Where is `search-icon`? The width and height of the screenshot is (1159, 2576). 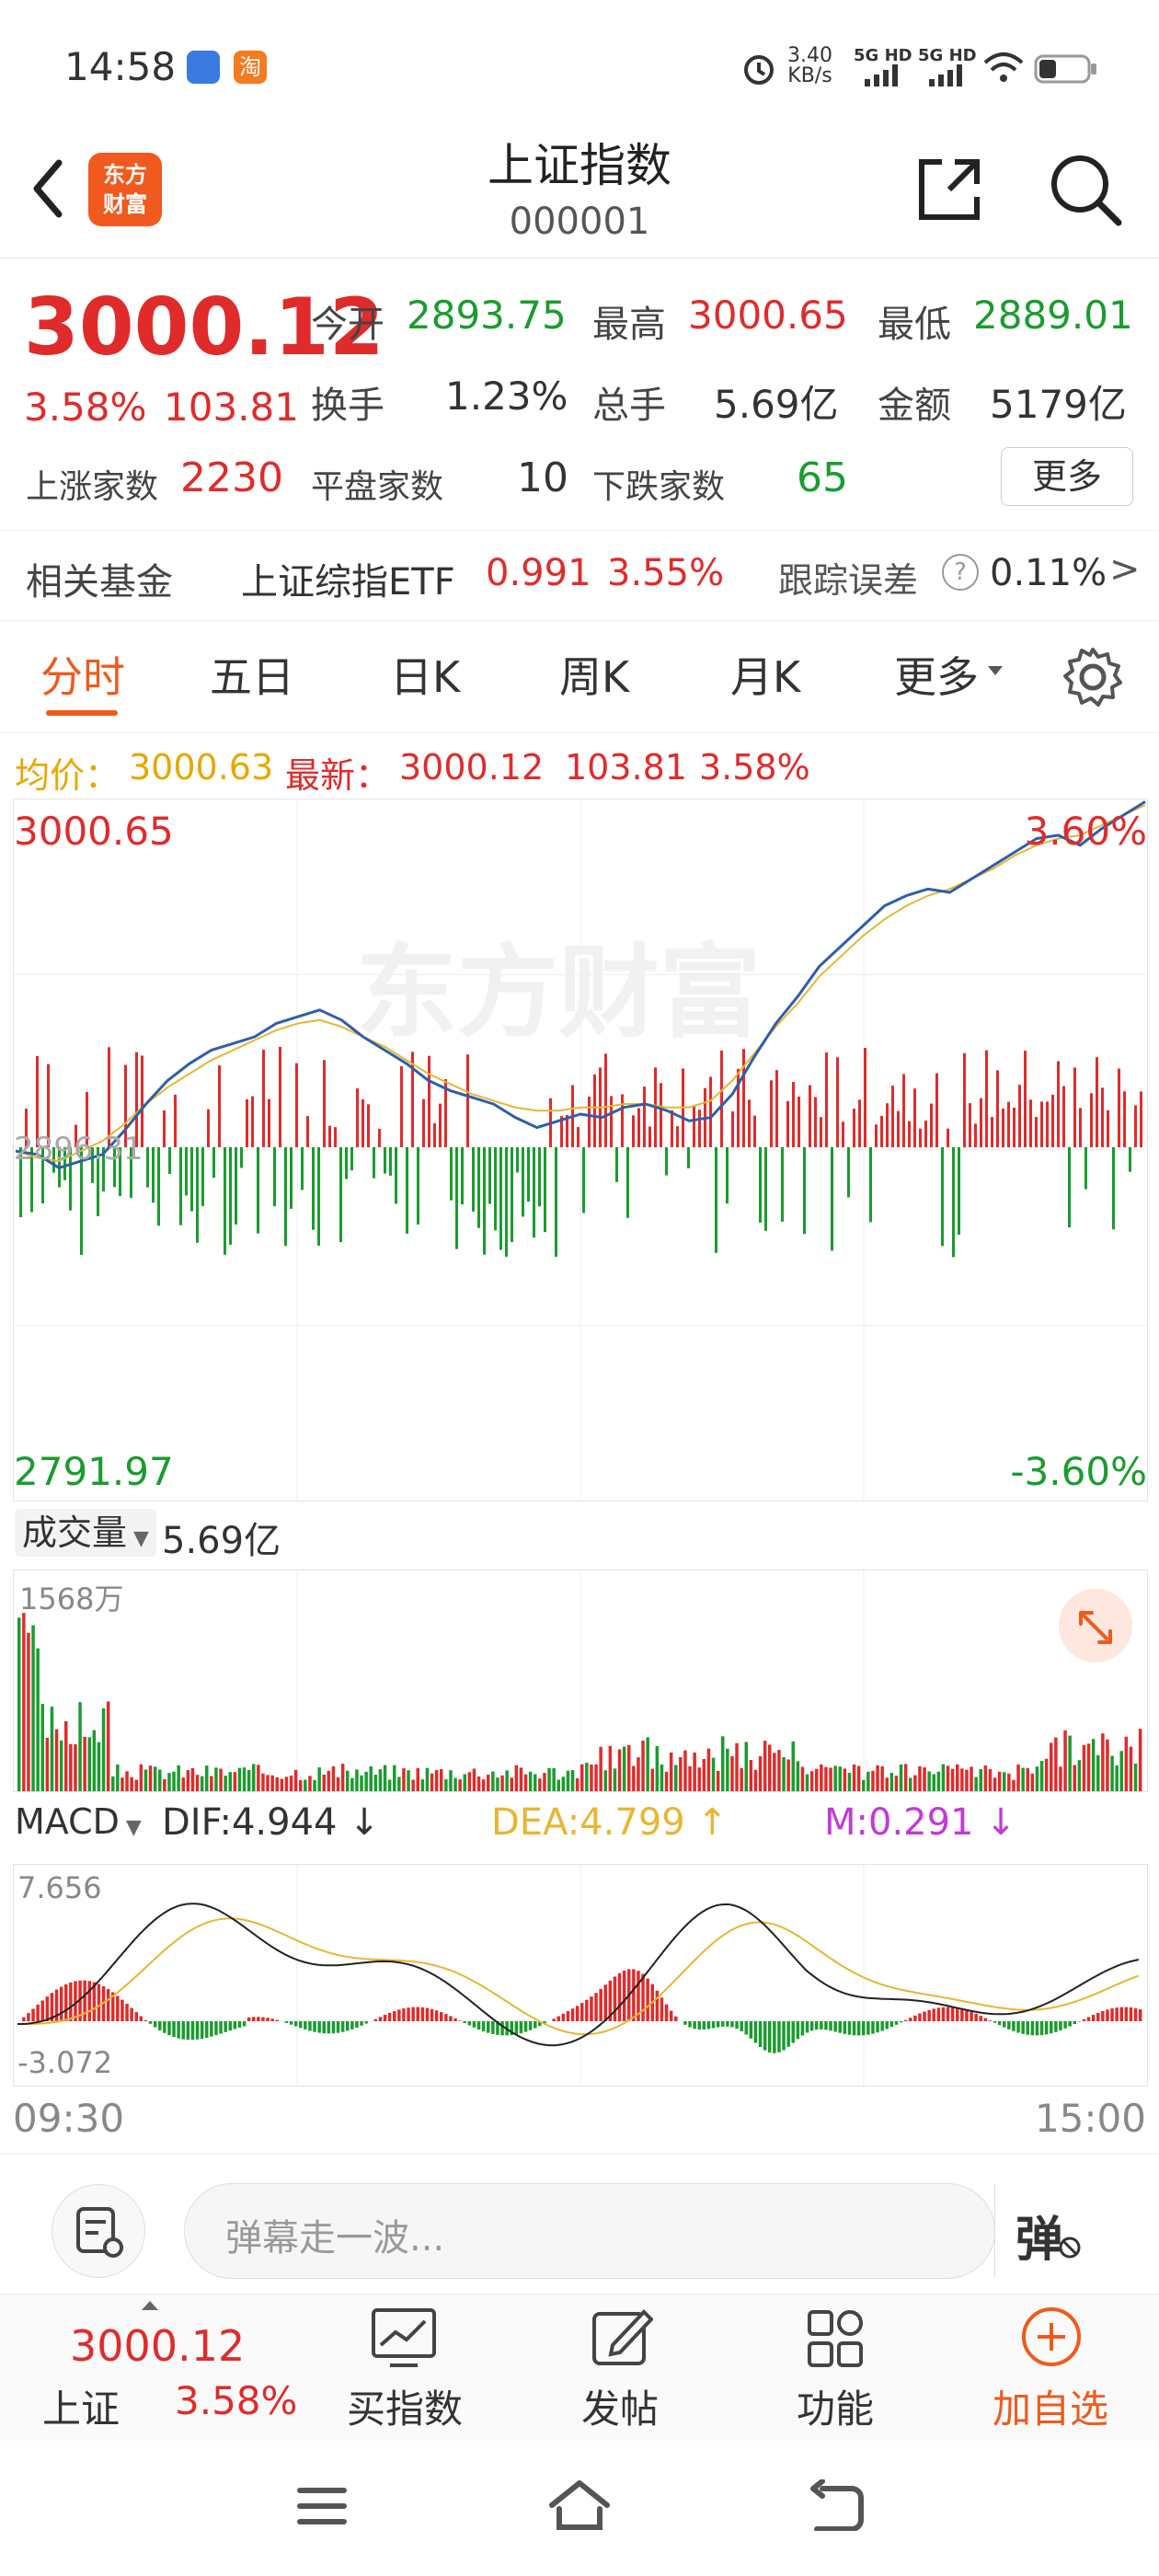
search-icon is located at coordinates (1085, 189).